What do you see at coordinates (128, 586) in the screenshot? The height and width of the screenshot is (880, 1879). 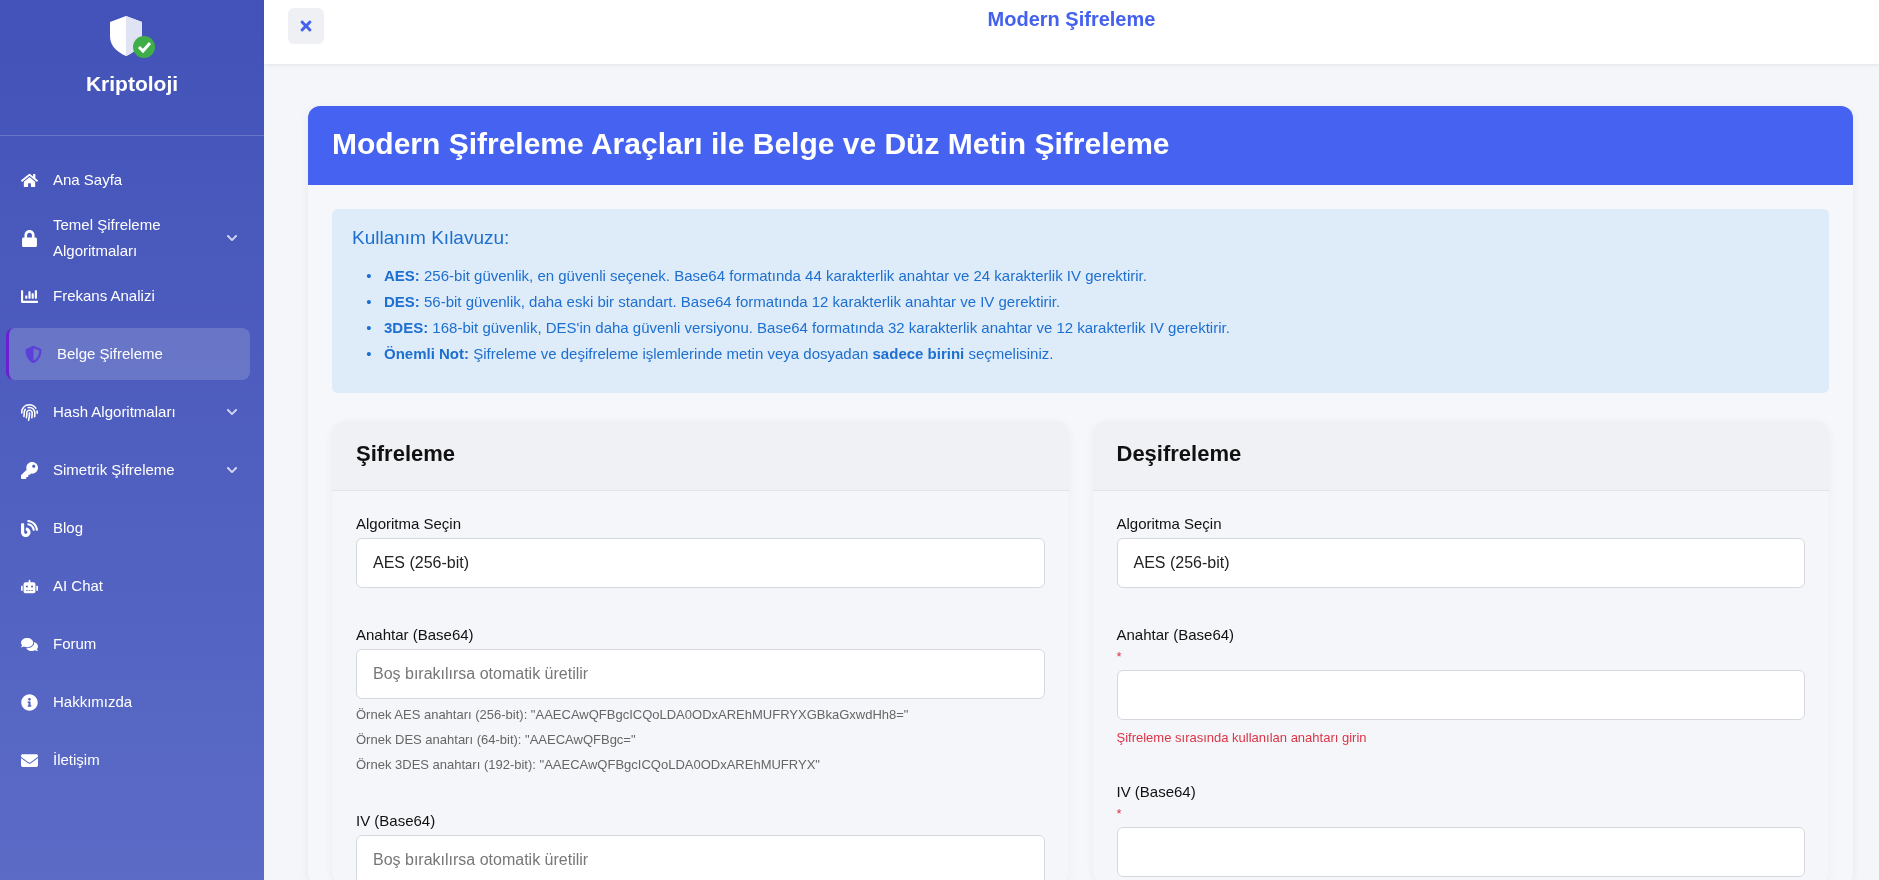 I see `sidebar-item: AI Chat` at bounding box center [128, 586].